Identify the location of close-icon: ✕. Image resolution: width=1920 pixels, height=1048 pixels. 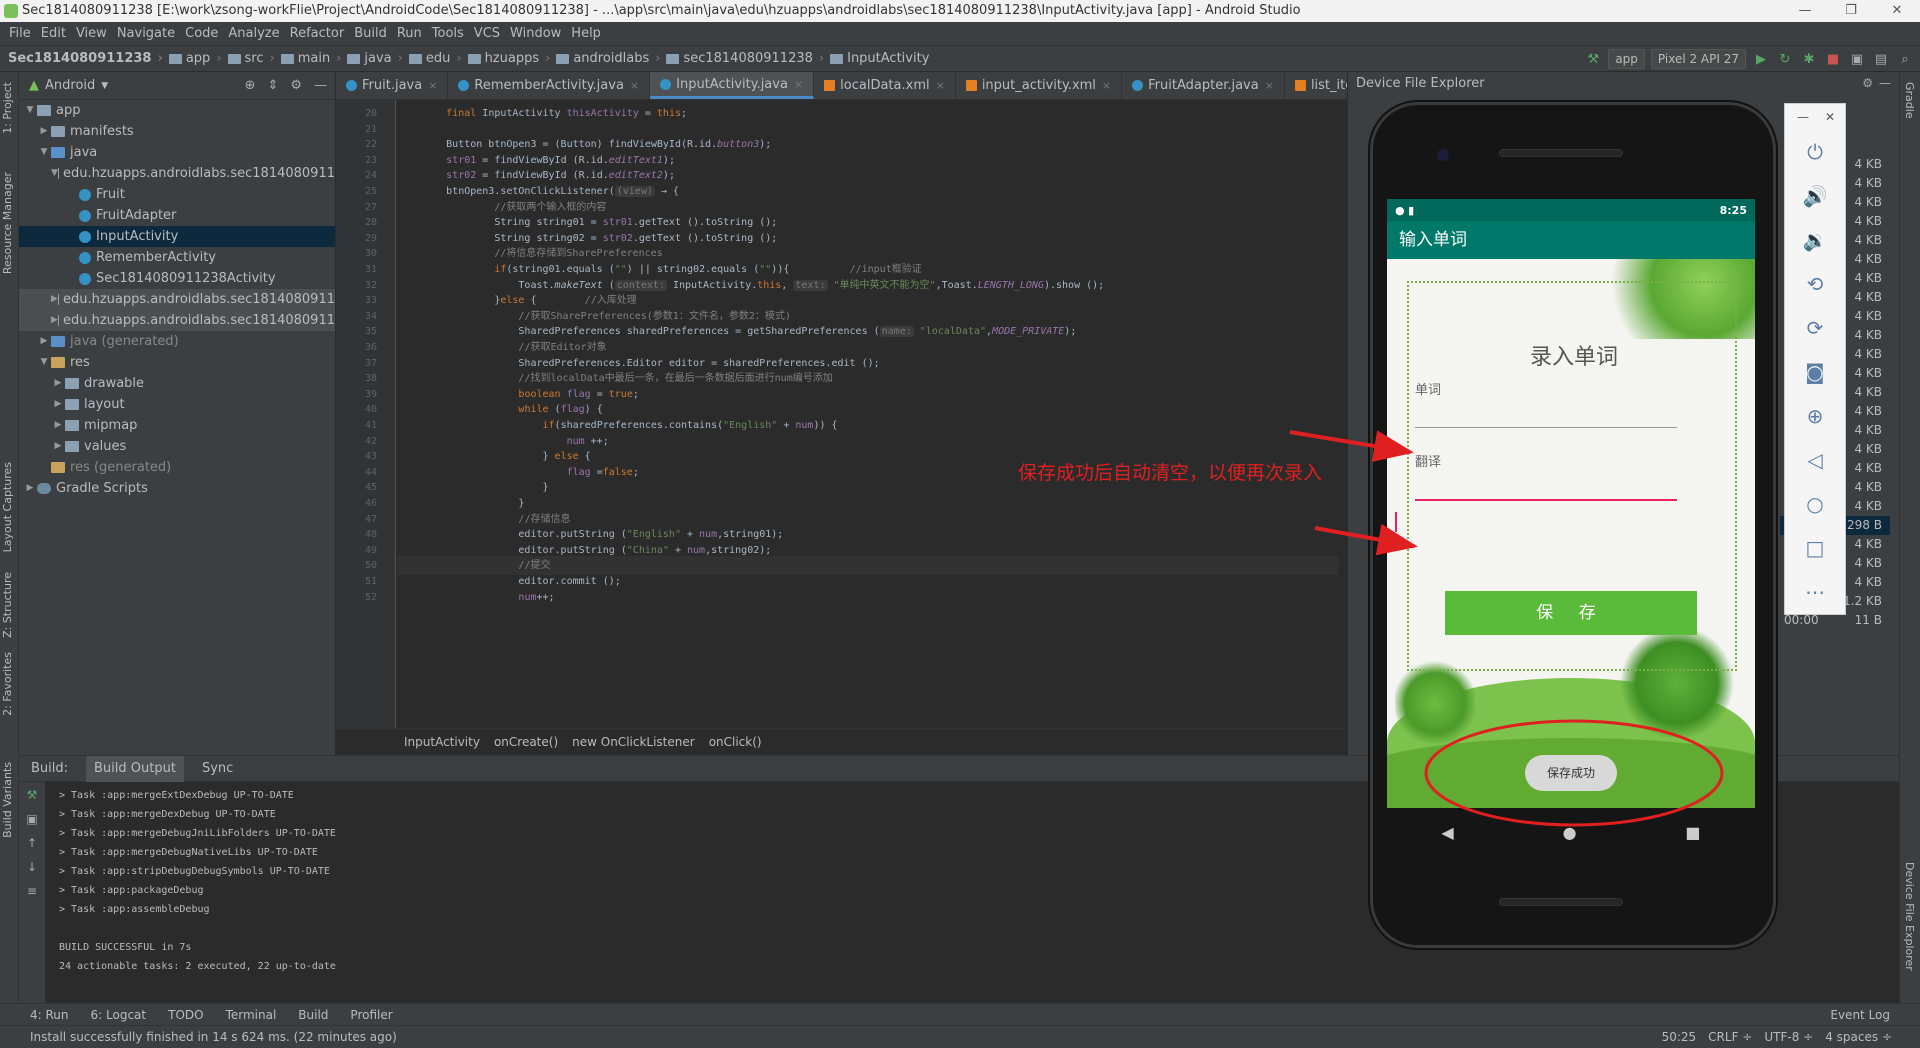
(1830, 117).